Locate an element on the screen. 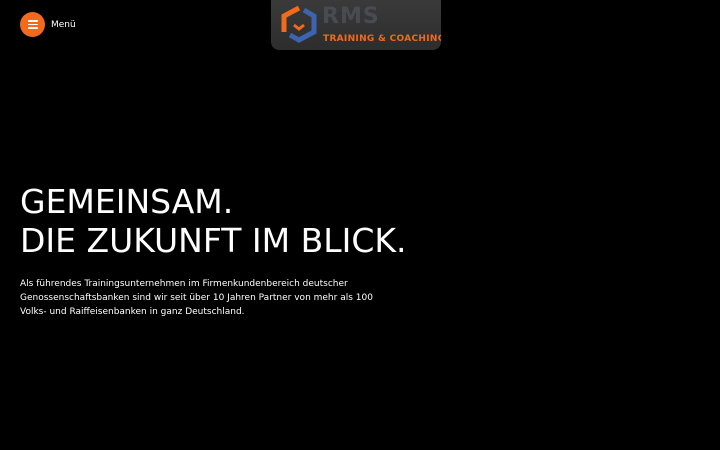  hero-title-line-1: GEMEINSAM. is located at coordinates (127, 201).